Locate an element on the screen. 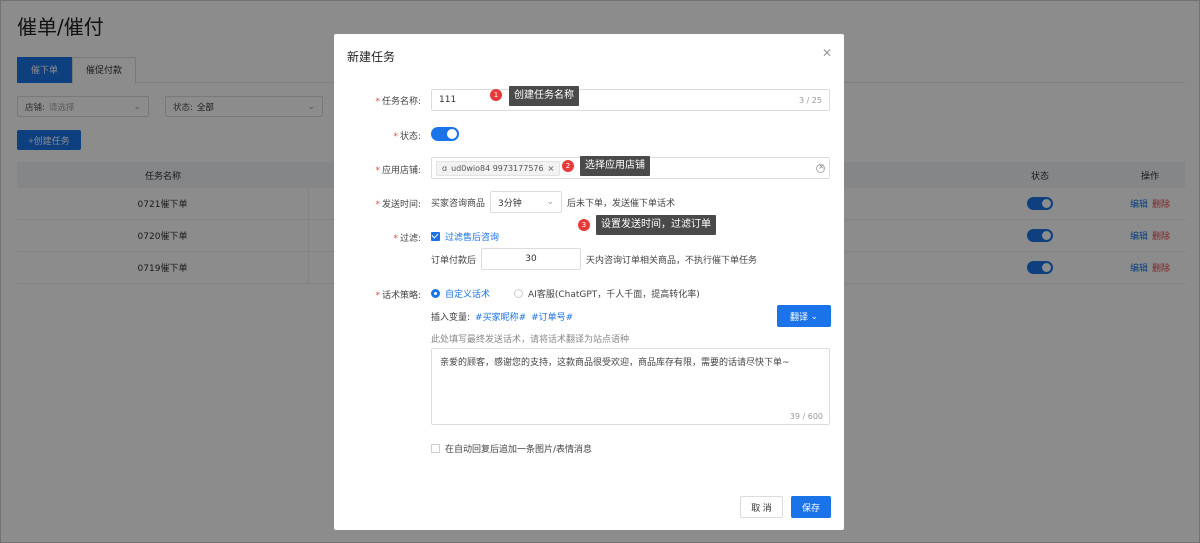 The image size is (1200, 543). variable-nickname: #买家昵称# is located at coordinates (500, 316).